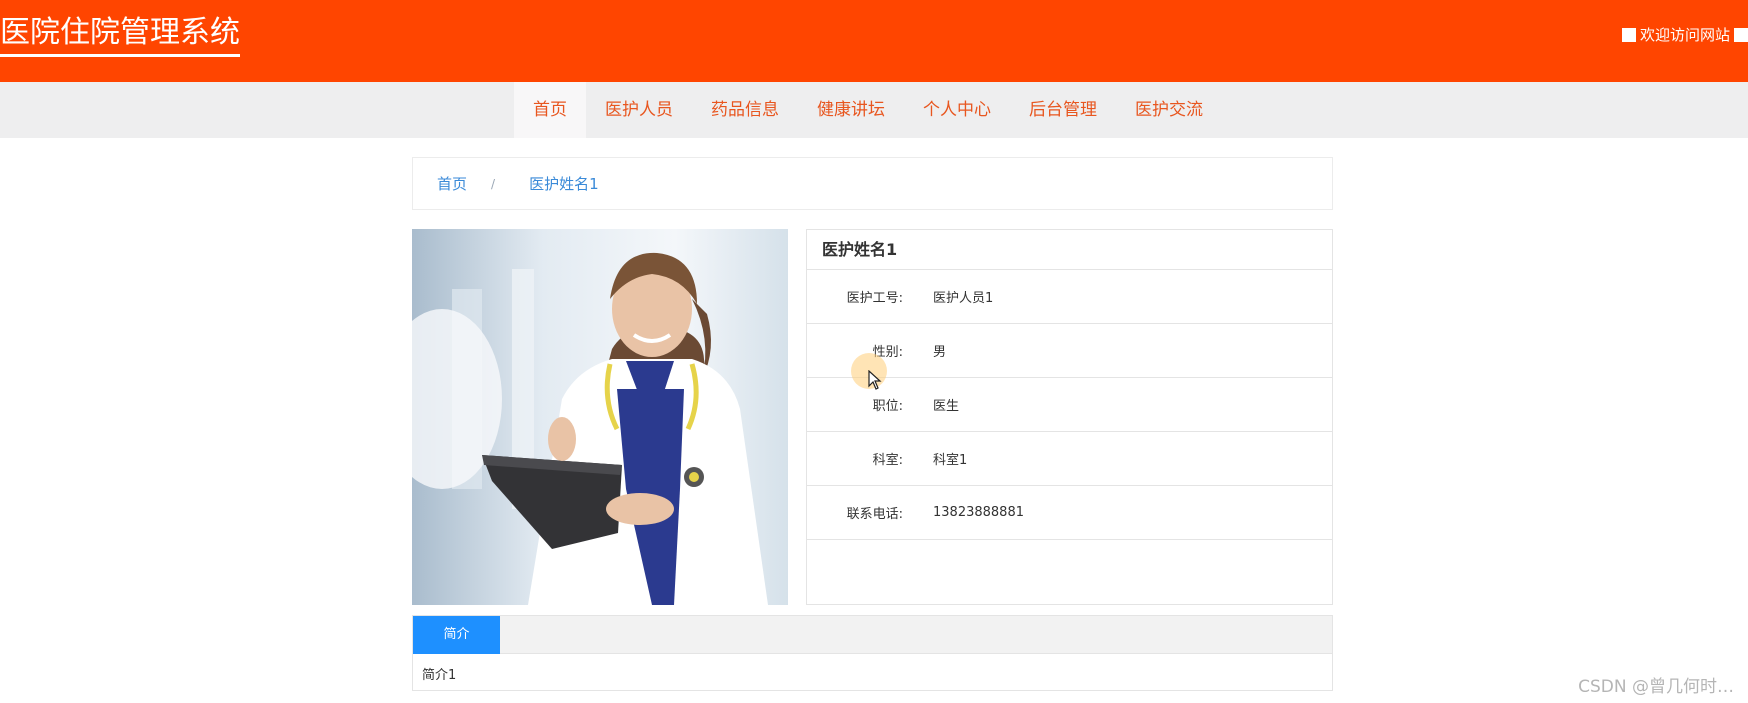  I want to click on doctor-illustration, so click(600, 417).